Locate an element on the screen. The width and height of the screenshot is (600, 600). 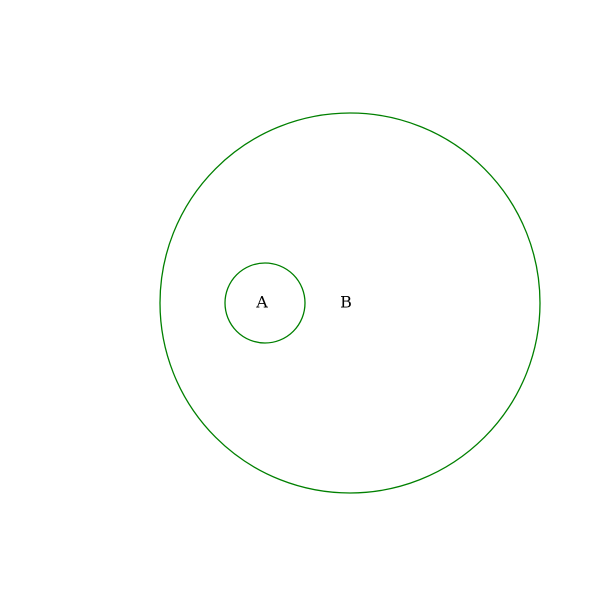
label-b: B is located at coordinates (346, 302).